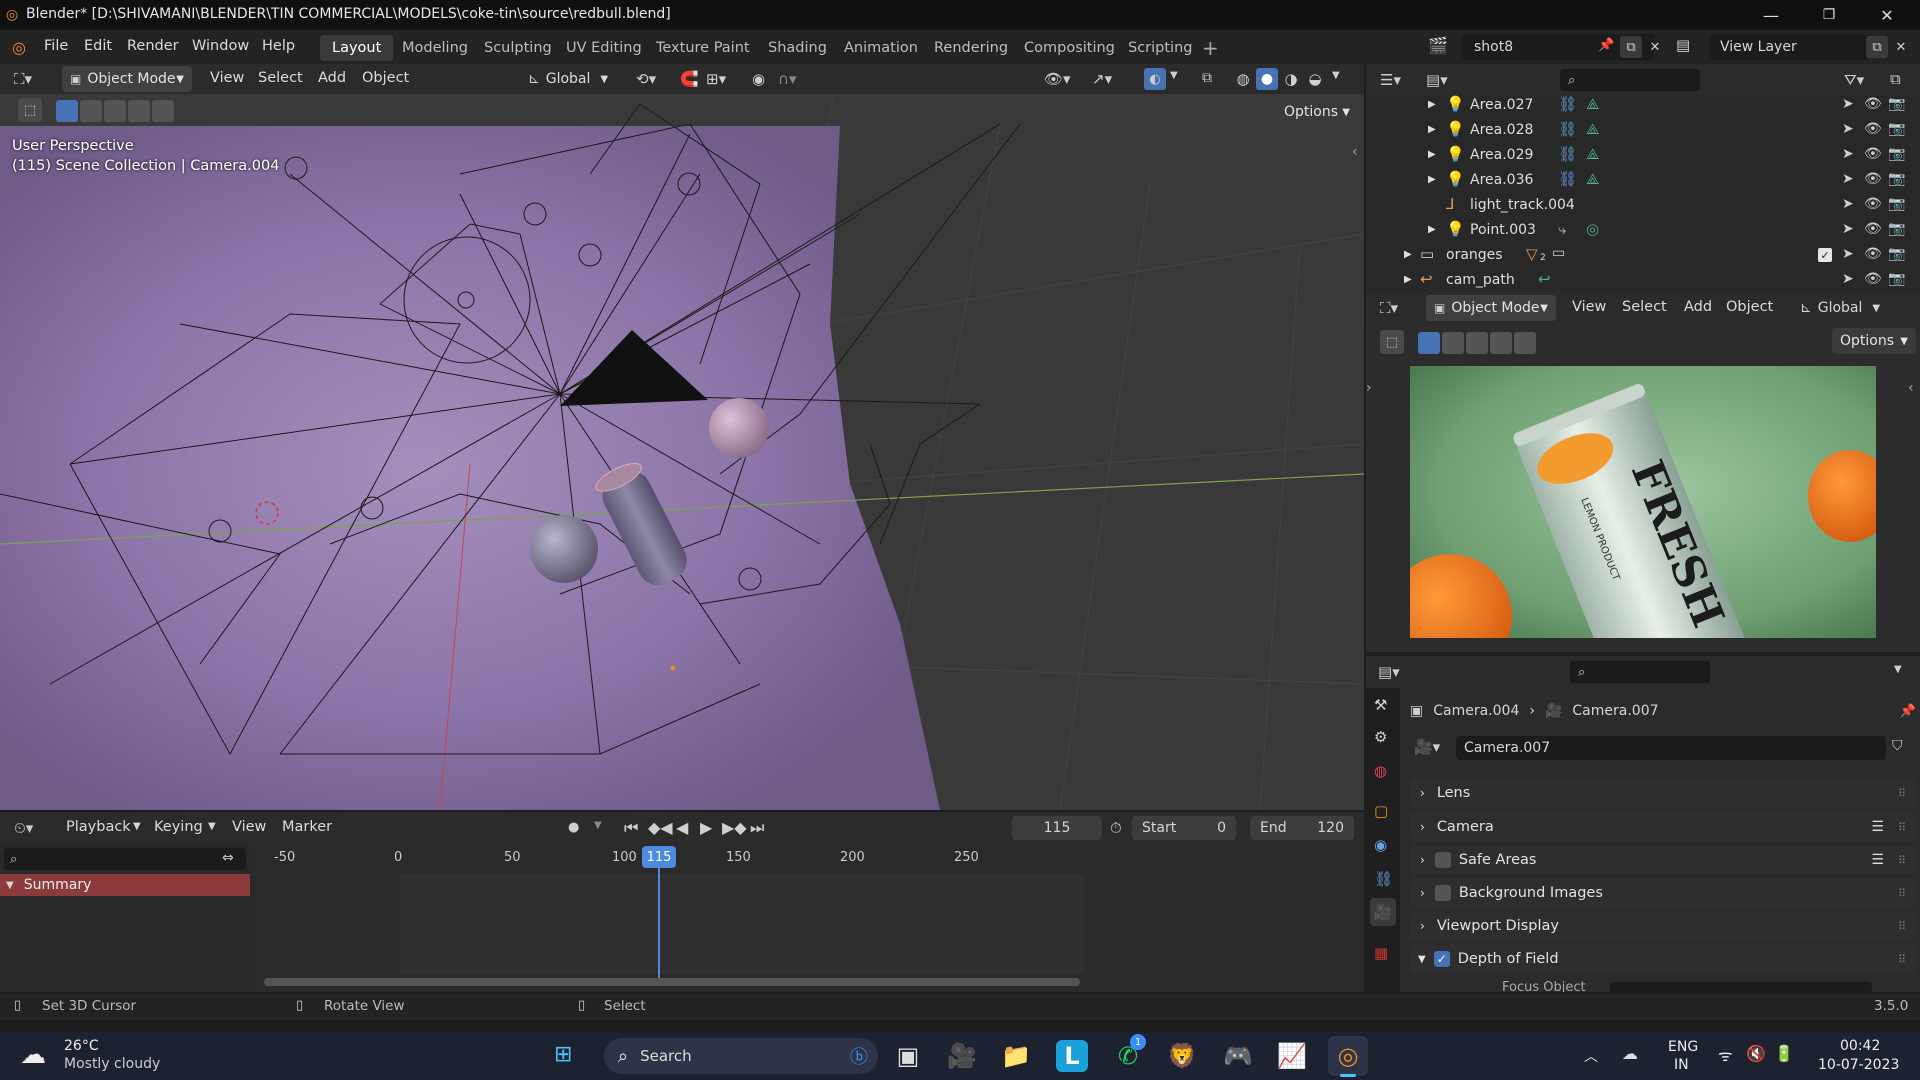 The width and height of the screenshot is (1920, 1080). What do you see at coordinates (1380, 737) in the screenshot?
I see `tab-scene-icon: ⚙` at bounding box center [1380, 737].